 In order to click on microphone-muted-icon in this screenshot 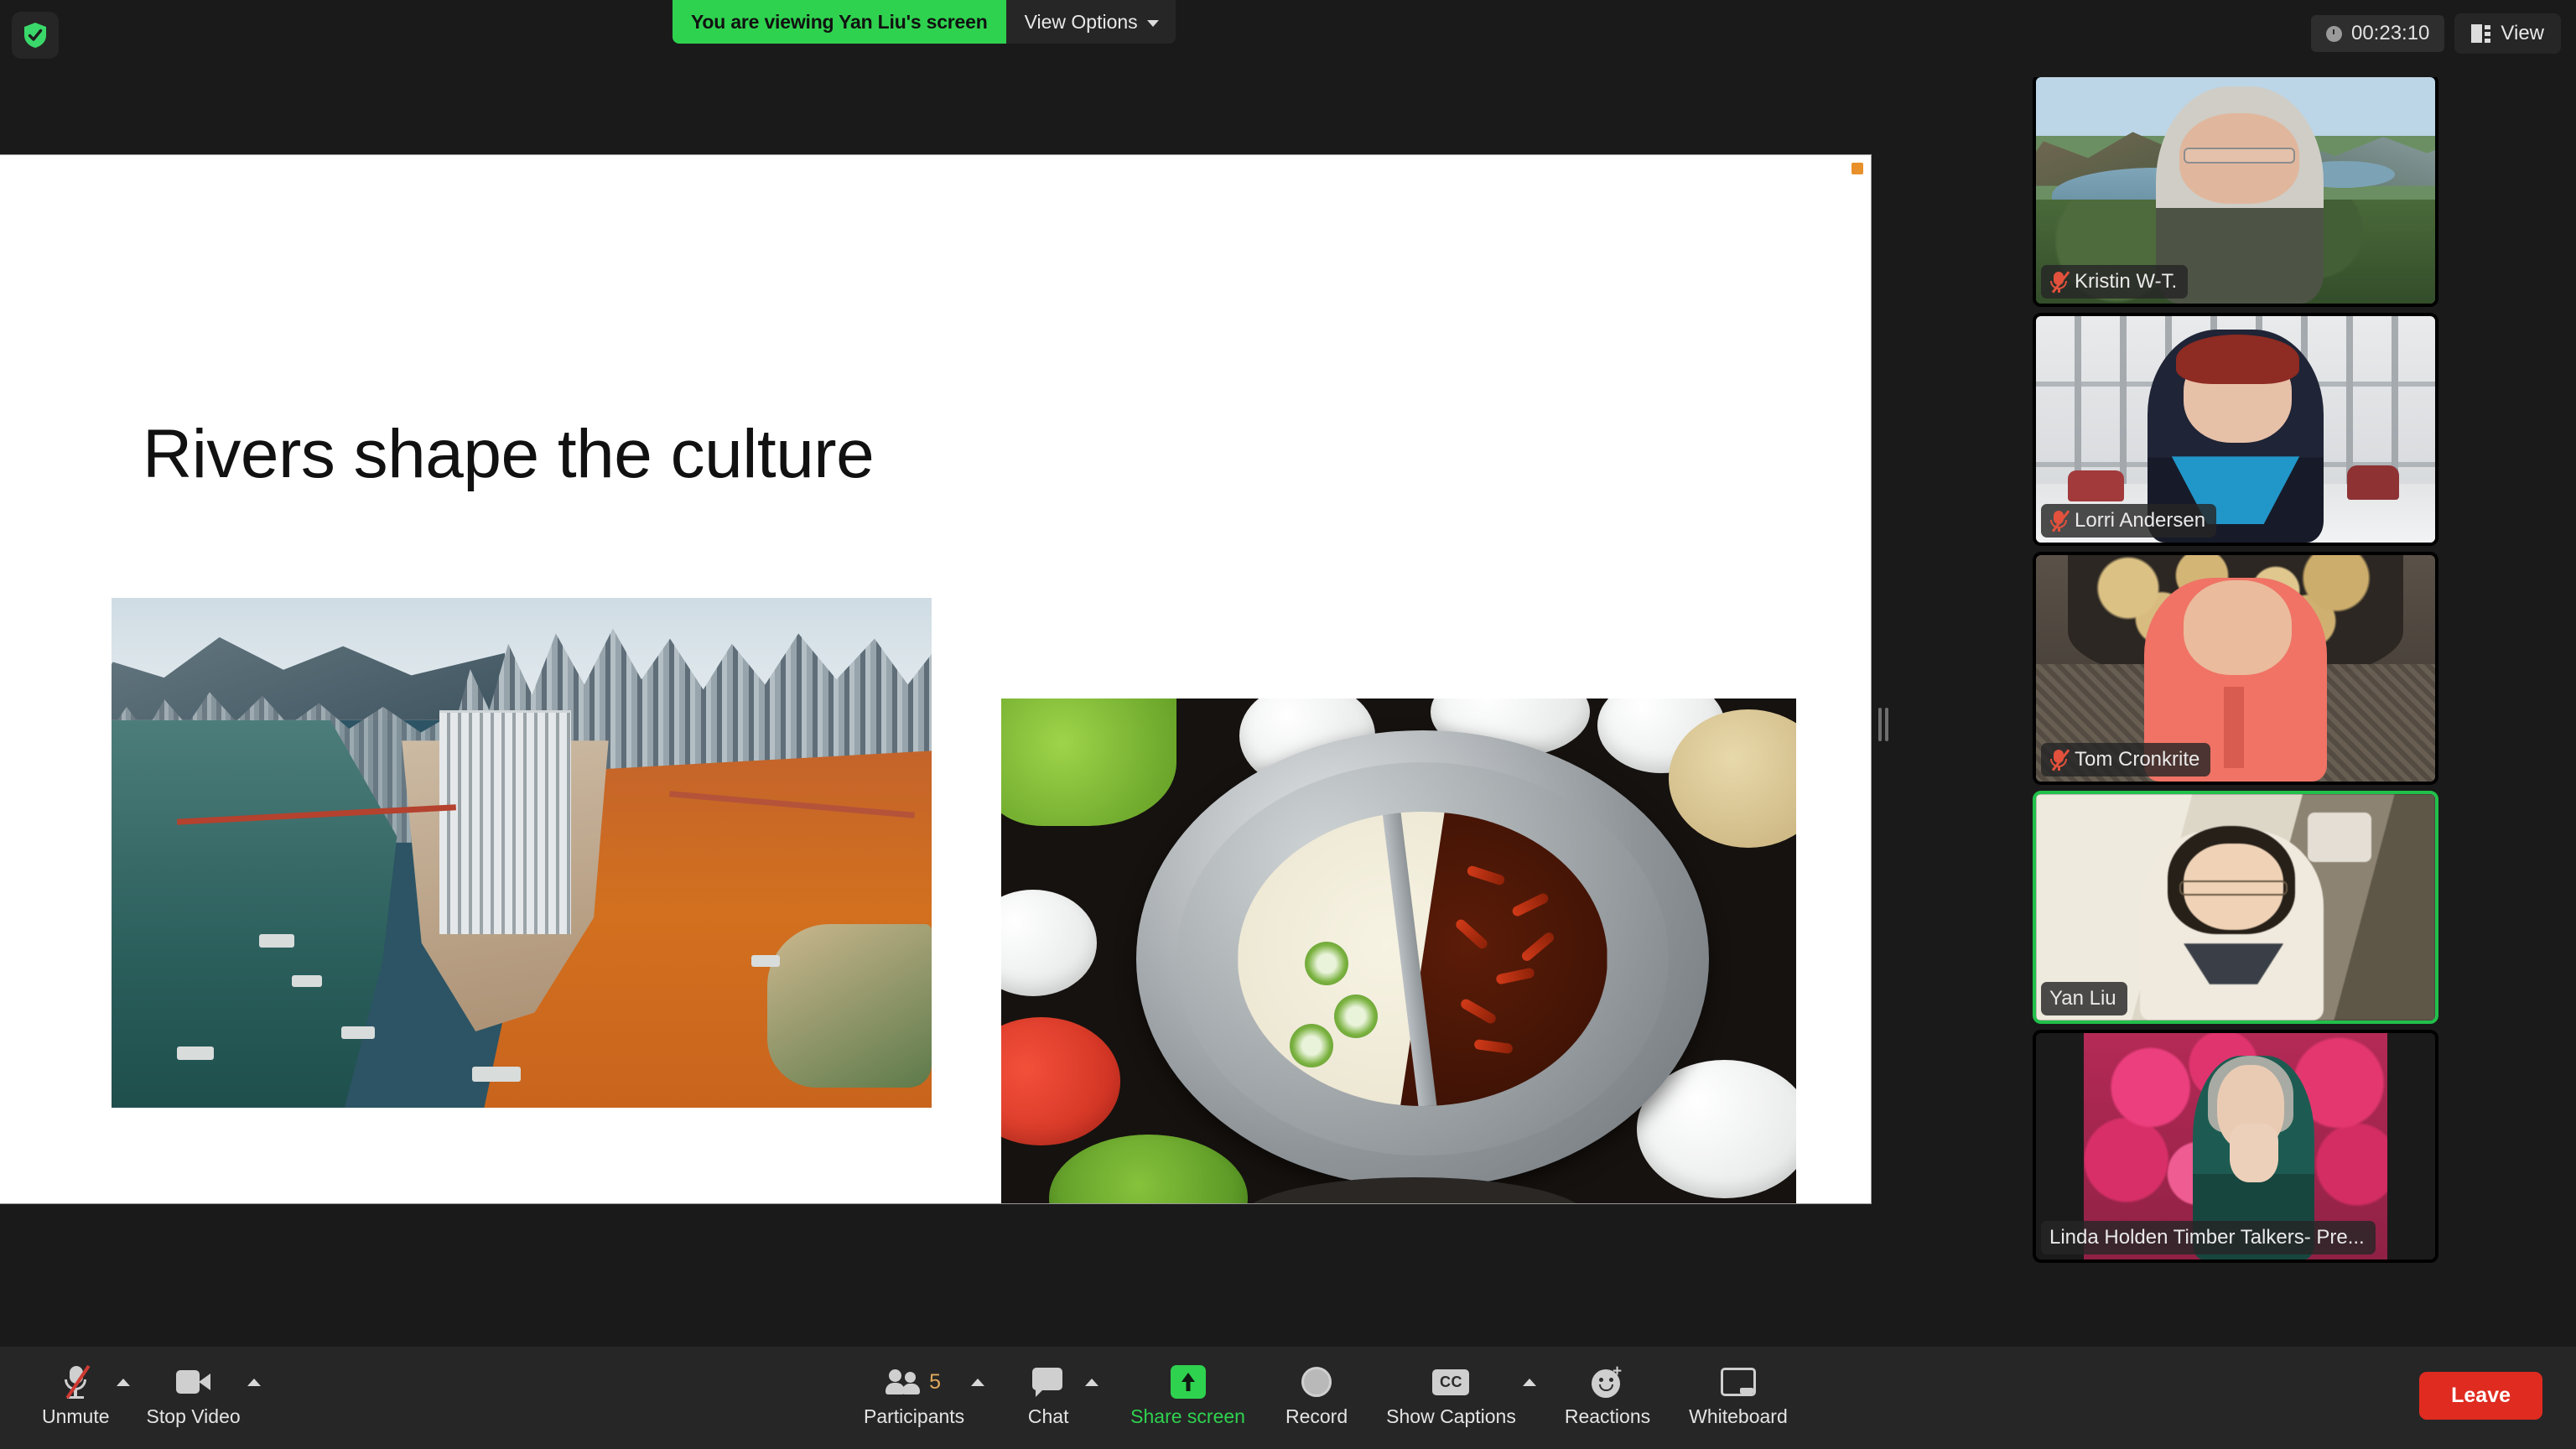, I will do `click(76, 1382)`.